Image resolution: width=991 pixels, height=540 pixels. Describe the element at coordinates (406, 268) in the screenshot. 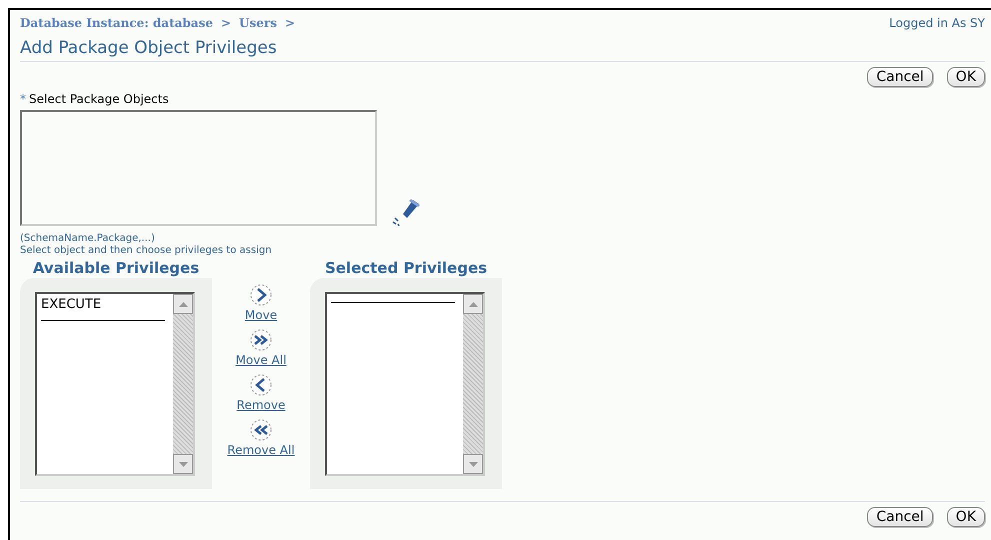

I see `list-heading: Selected Privileges` at that location.